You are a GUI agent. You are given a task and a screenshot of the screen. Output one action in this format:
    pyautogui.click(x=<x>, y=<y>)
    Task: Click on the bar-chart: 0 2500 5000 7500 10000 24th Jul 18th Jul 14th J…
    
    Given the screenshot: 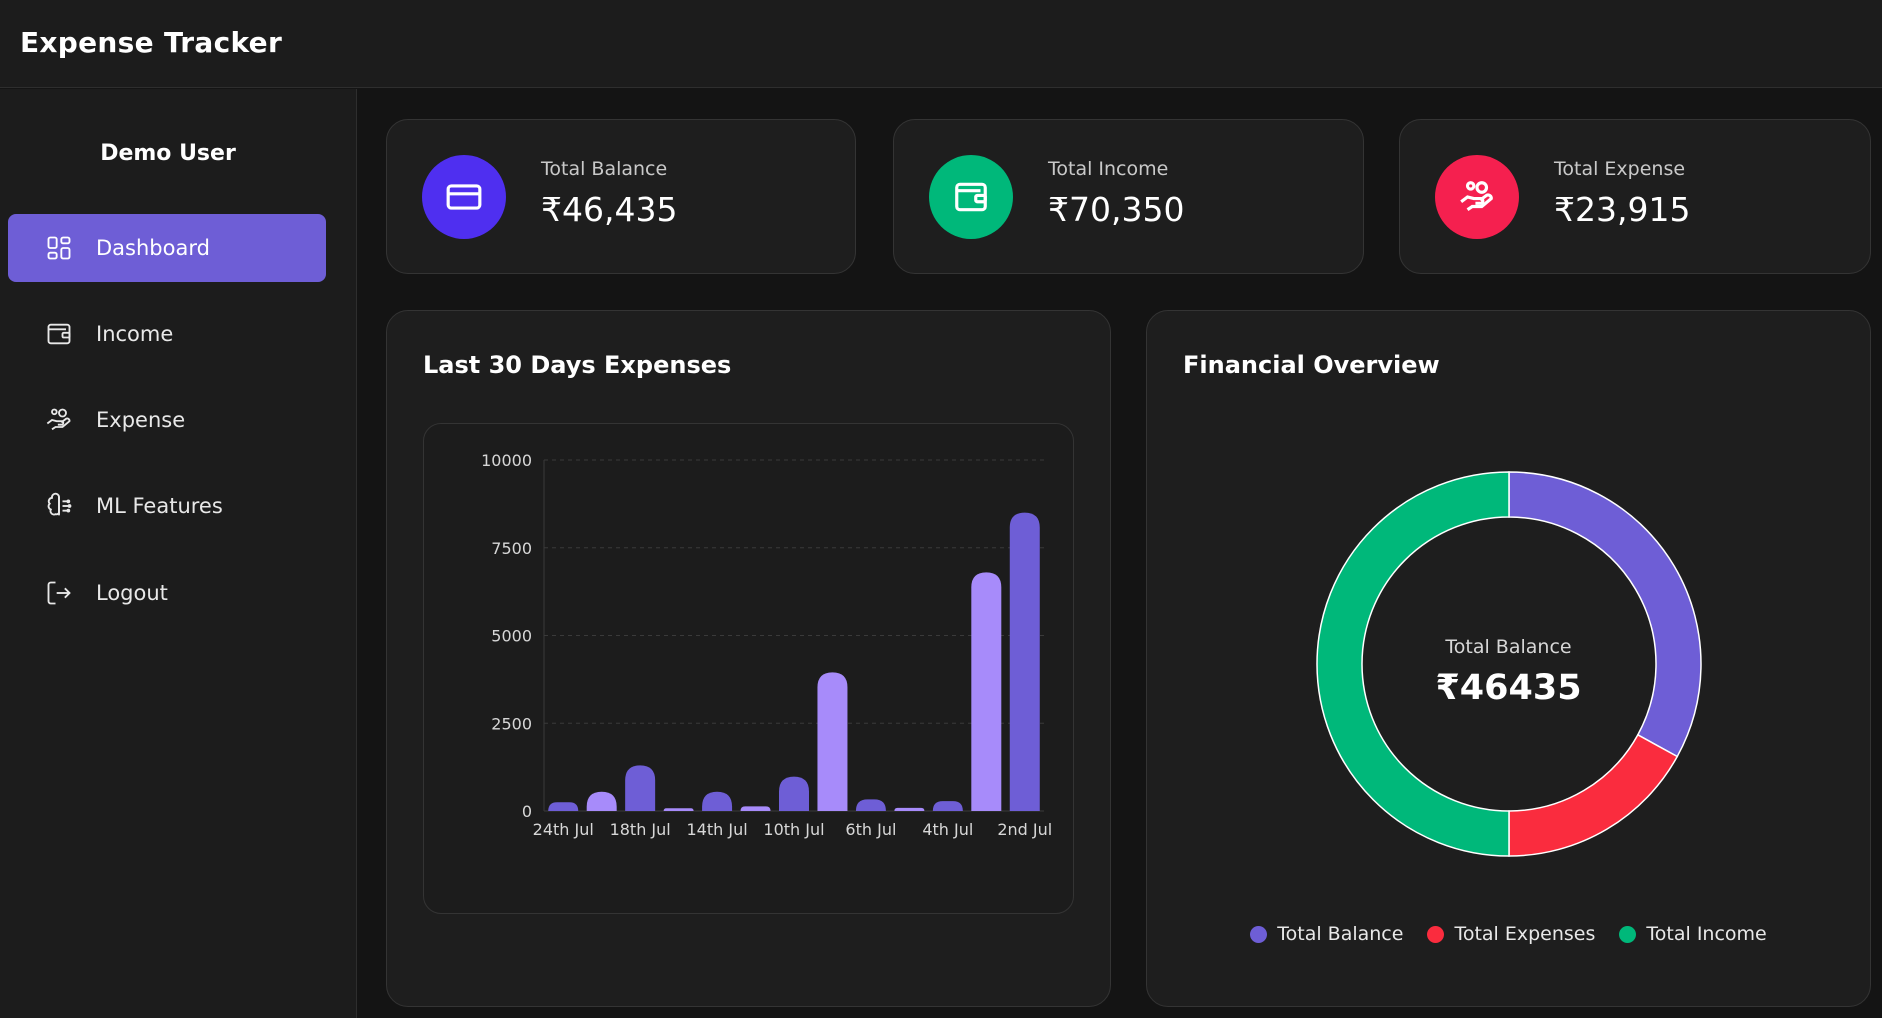 What is the action you would take?
    pyautogui.click(x=766, y=645)
    